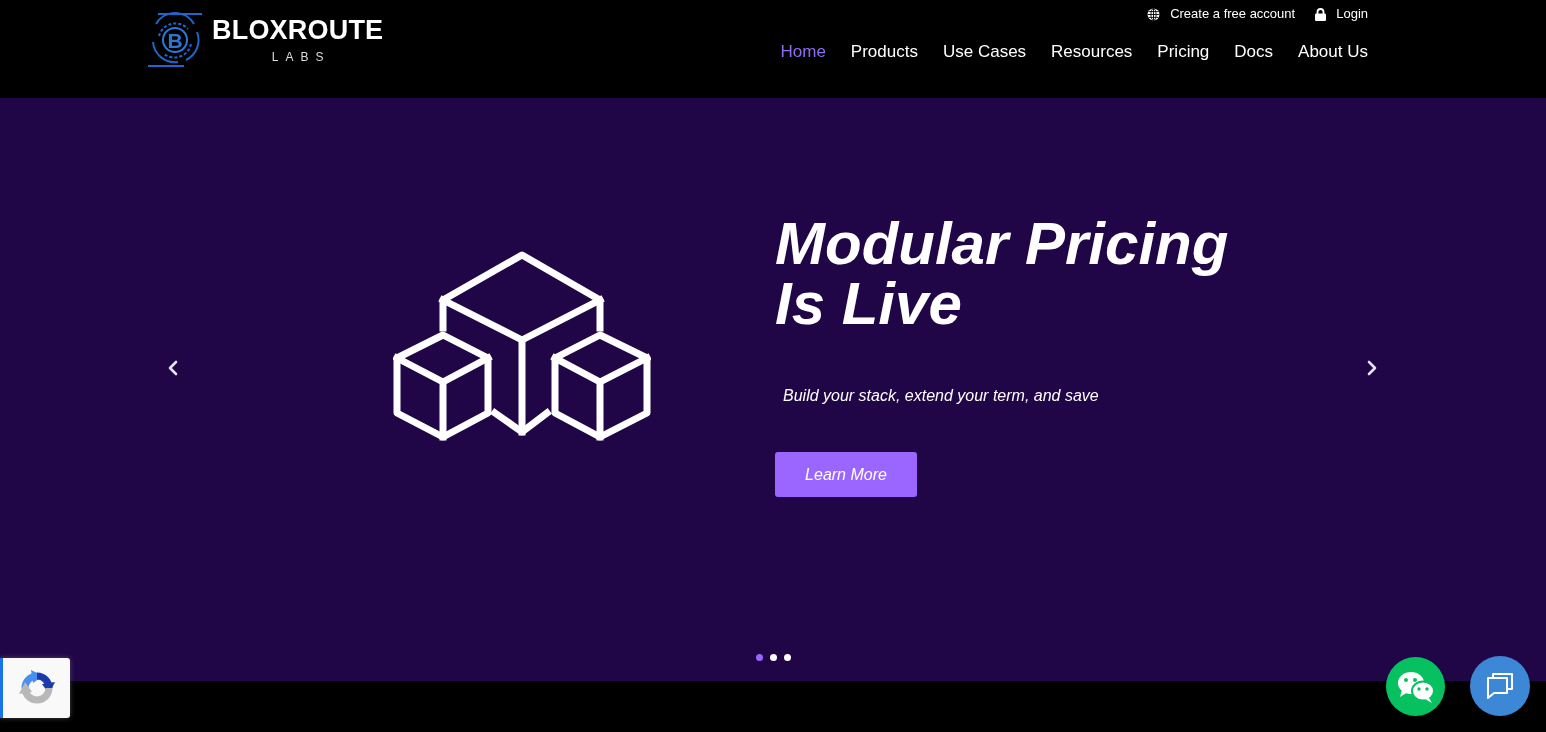  I want to click on header-link: Login, so click(1341, 14).